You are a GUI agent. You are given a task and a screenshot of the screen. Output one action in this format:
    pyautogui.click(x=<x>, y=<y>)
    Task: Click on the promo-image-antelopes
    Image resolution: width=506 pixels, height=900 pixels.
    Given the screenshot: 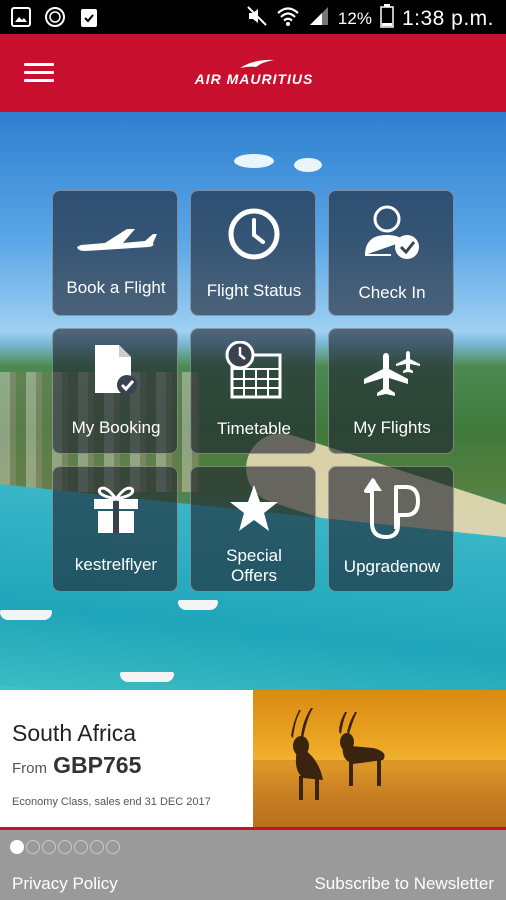 What is the action you would take?
    pyautogui.click(x=379, y=758)
    